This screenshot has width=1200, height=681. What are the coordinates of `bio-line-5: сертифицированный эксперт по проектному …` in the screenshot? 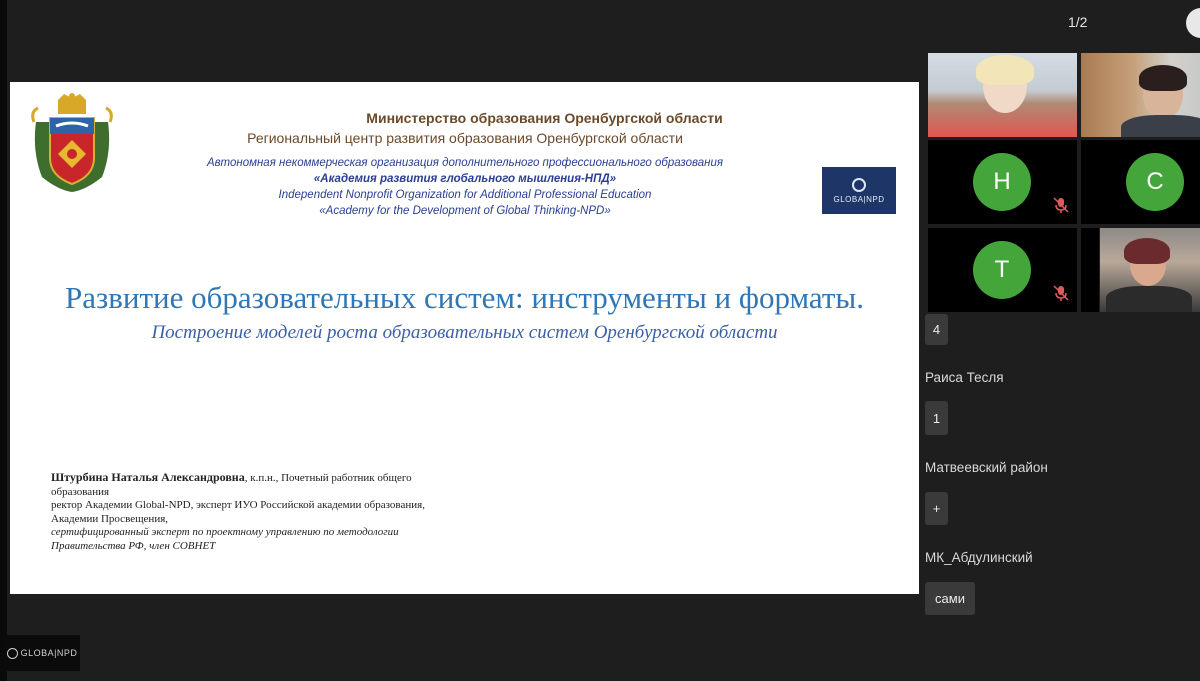 It's located at (225, 532).